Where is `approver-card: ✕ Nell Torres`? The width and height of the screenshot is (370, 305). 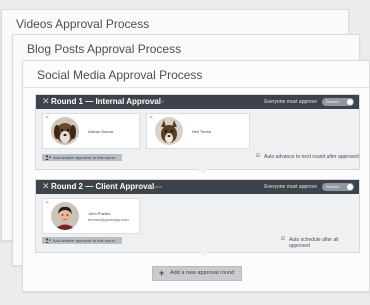 approver-card: ✕ Nell Torres is located at coordinates (198, 131).